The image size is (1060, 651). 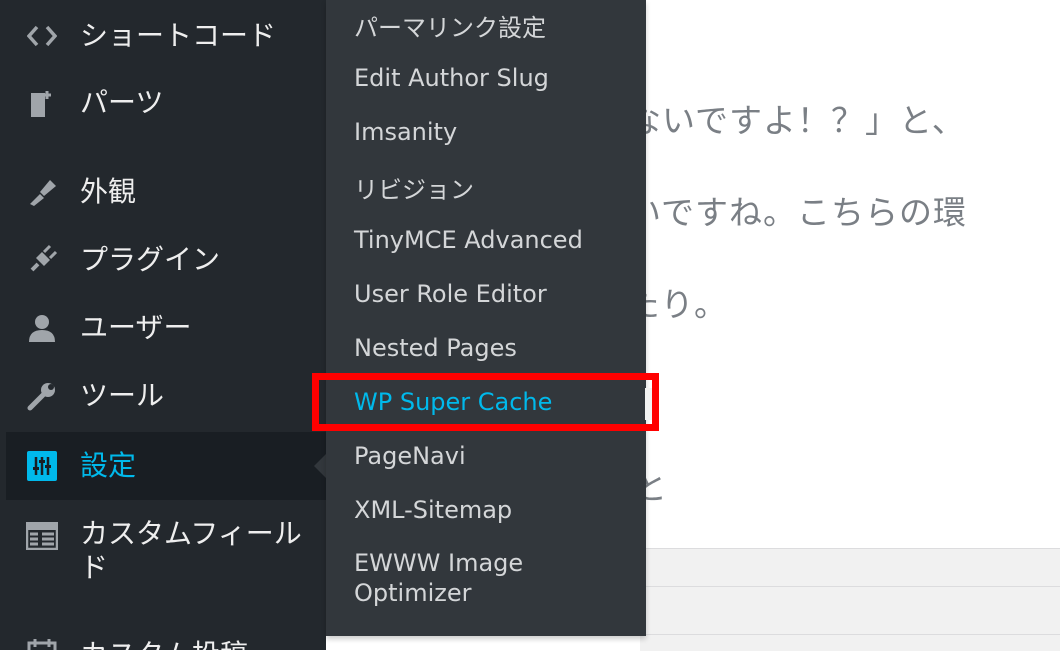 I want to click on submenu-item-label-line-1: EWWW Image, so click(x=439, y=563).